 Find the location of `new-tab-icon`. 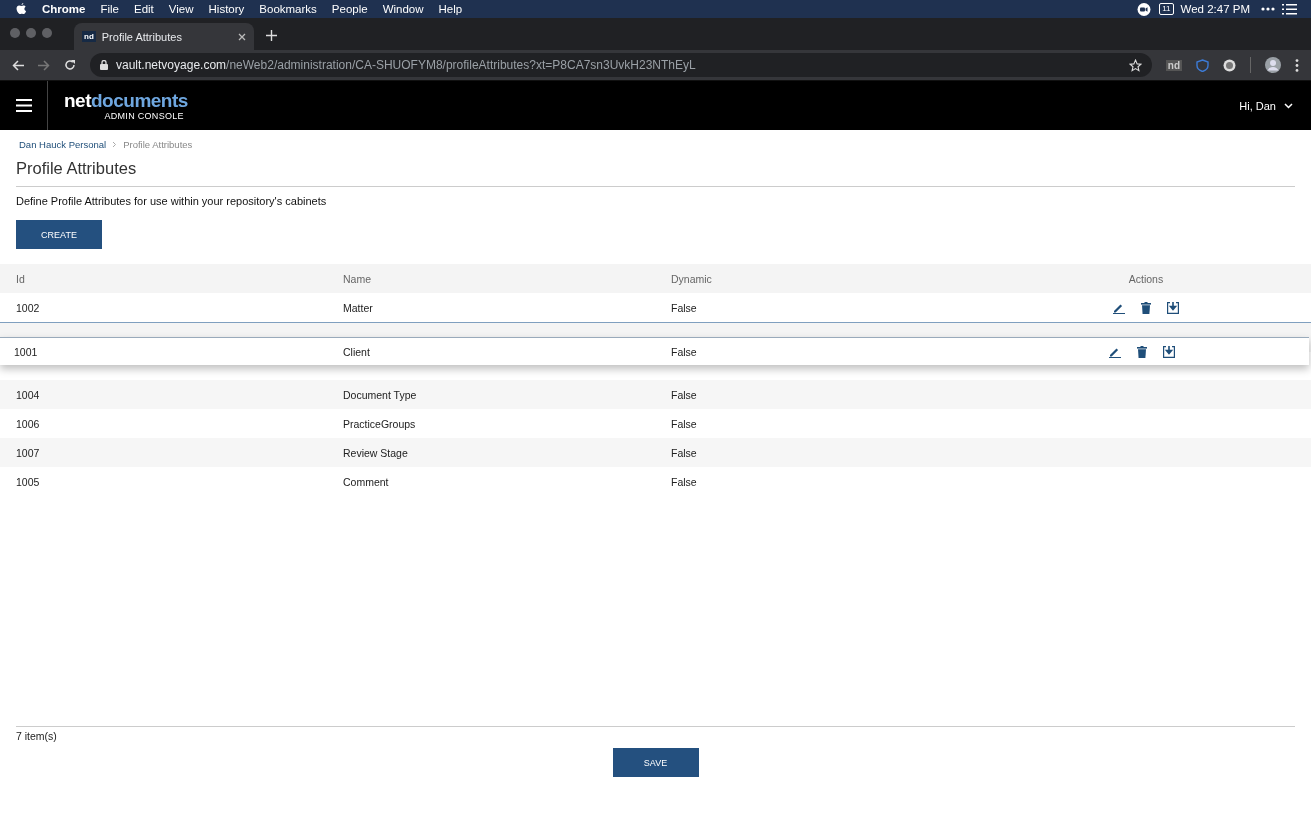

new-tab-icon is located at coordinates (271, 35).